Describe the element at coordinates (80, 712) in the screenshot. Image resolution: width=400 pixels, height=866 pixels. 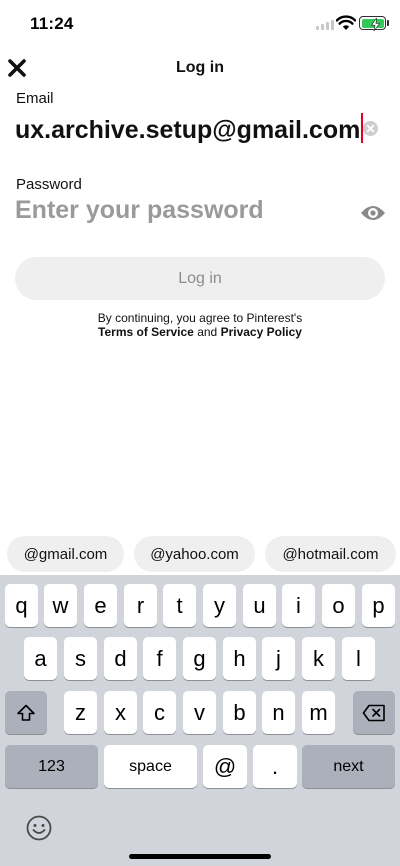
I see `key-z: z` at that location.